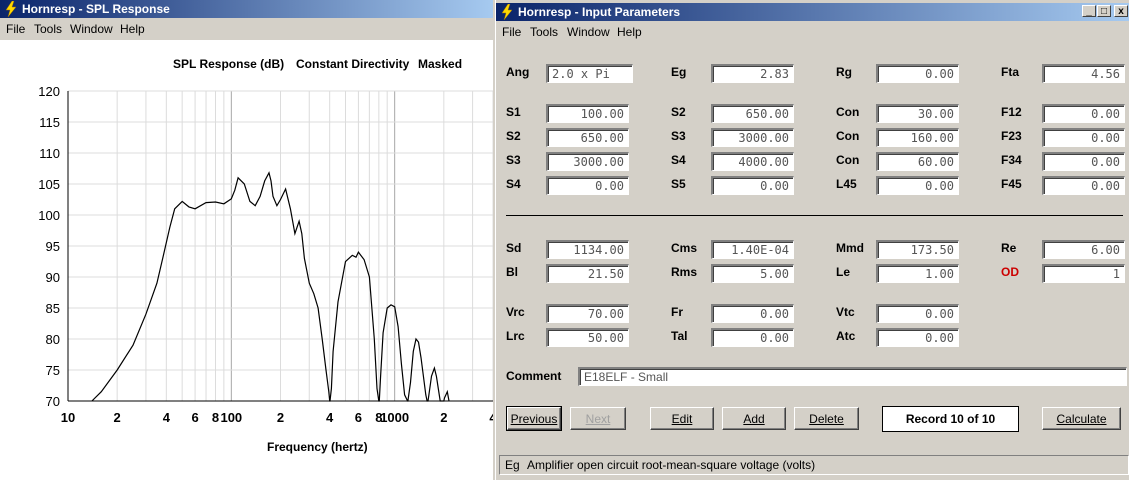 The width and height of the screenshot is (1129, 480). What do you see at coordinates (514, 248) in the screenshot?
I see `param-label-sd: Sd` at bounding box center [514, 248].